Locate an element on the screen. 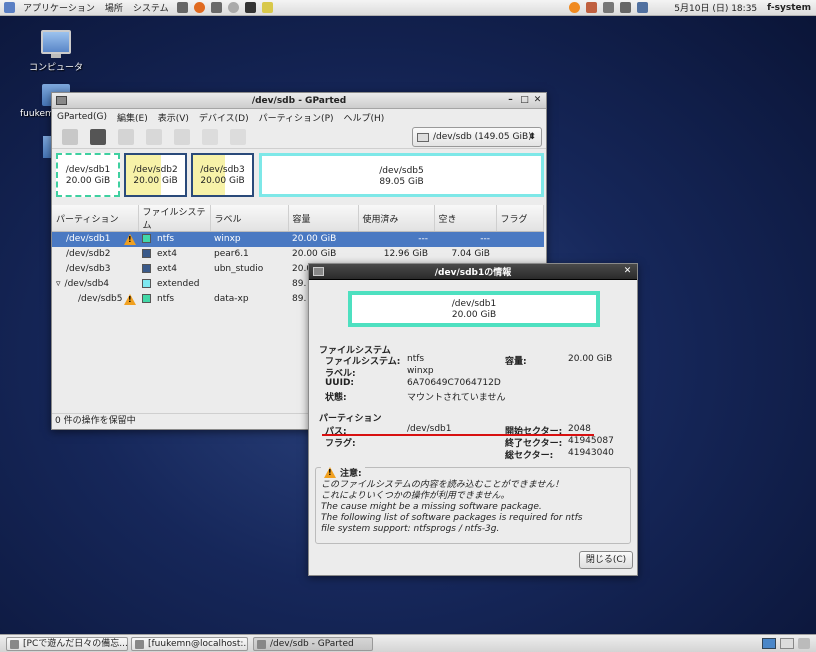 This screenshot has height=652, width=816. network-icon is located at coordinates (592, 7).